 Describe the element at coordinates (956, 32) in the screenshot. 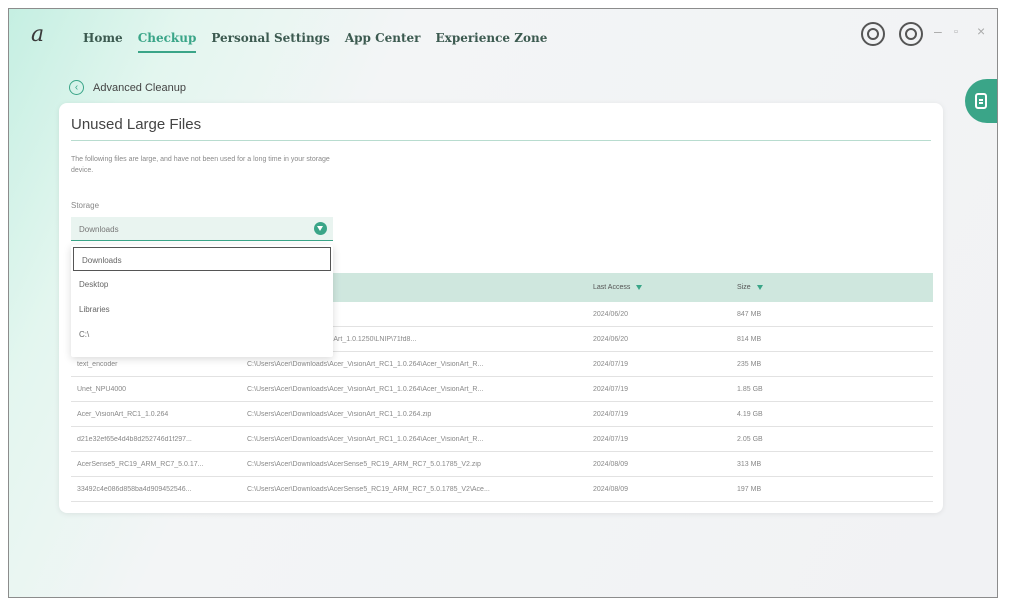

I see `maximize-button: ▫` at that location.